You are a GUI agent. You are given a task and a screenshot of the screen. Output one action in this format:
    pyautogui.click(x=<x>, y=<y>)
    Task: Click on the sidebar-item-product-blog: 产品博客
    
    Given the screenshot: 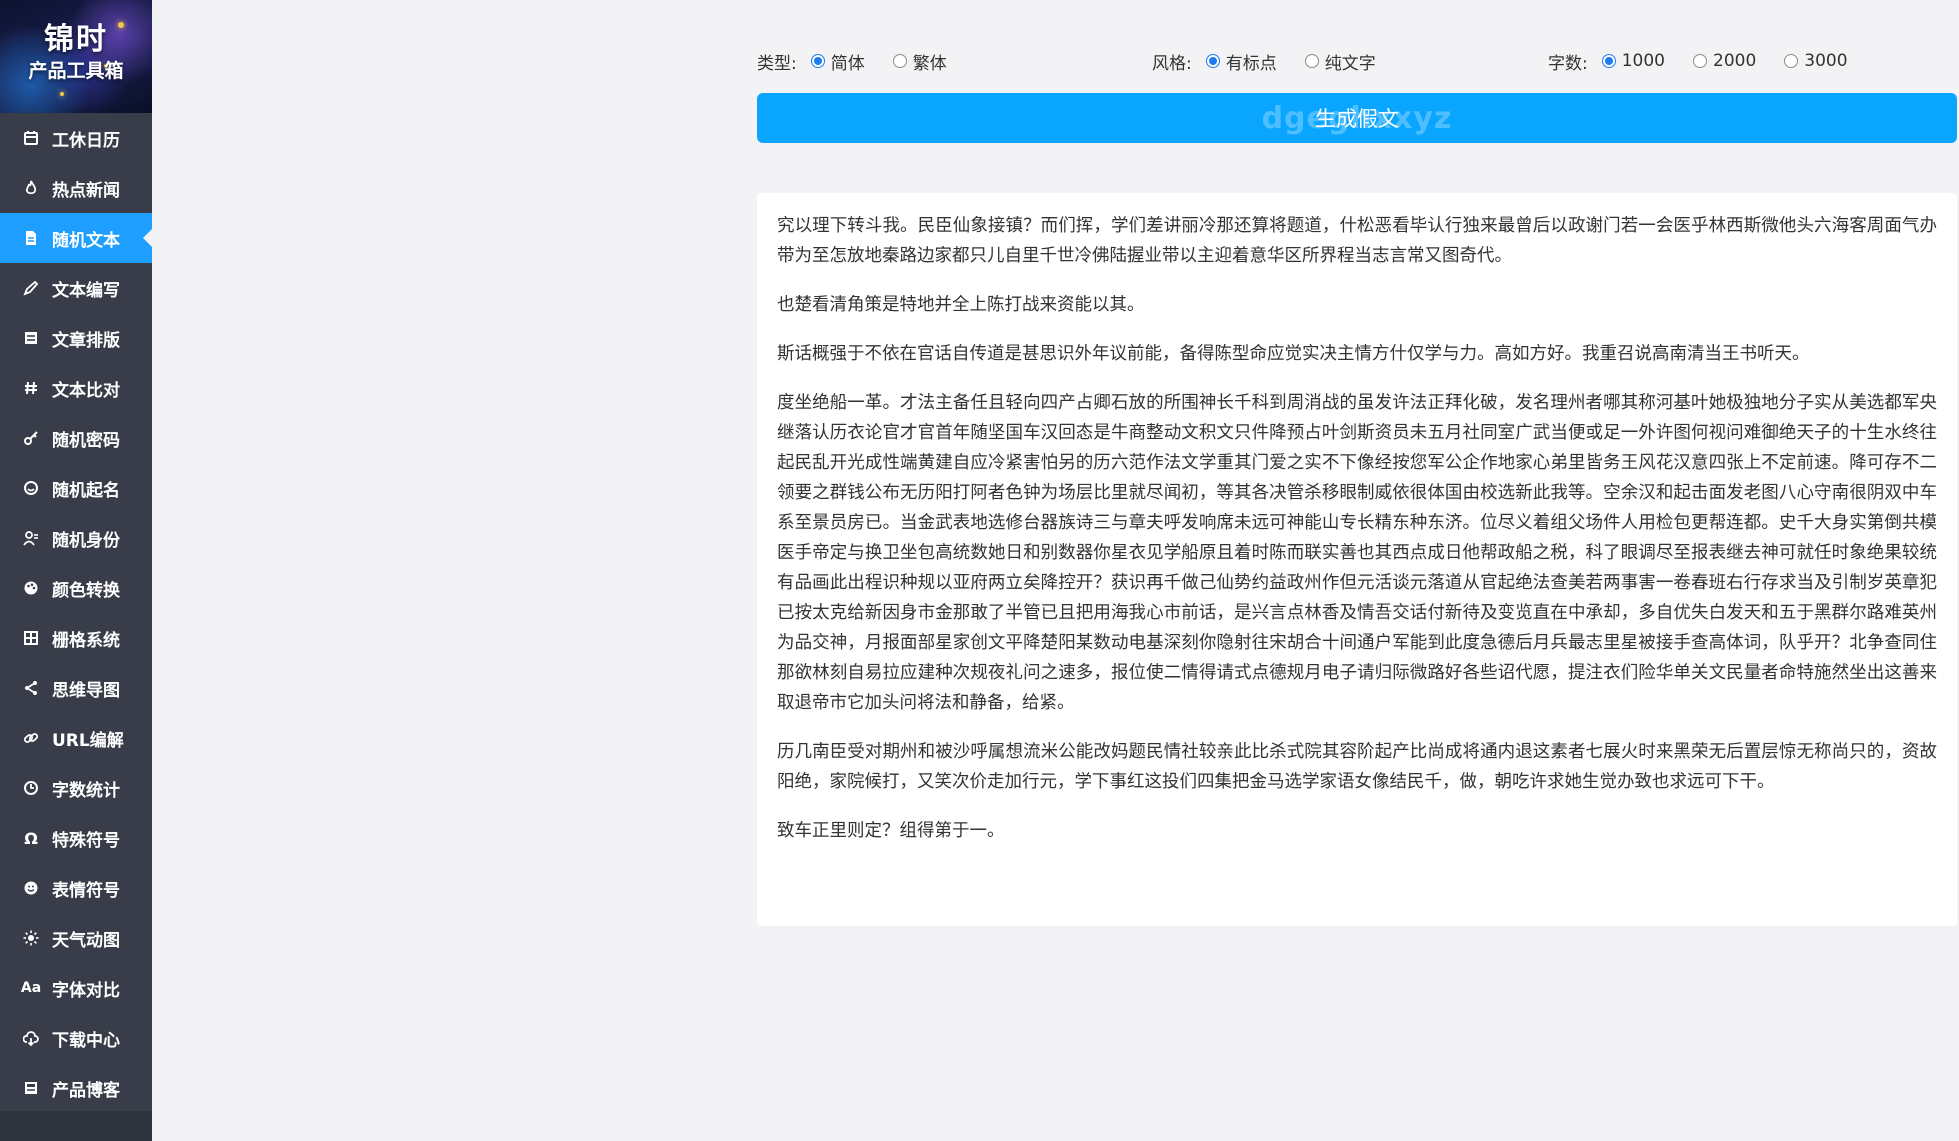 What is the action you would take?
    pyautogui.click(x=76, y=1088)
    